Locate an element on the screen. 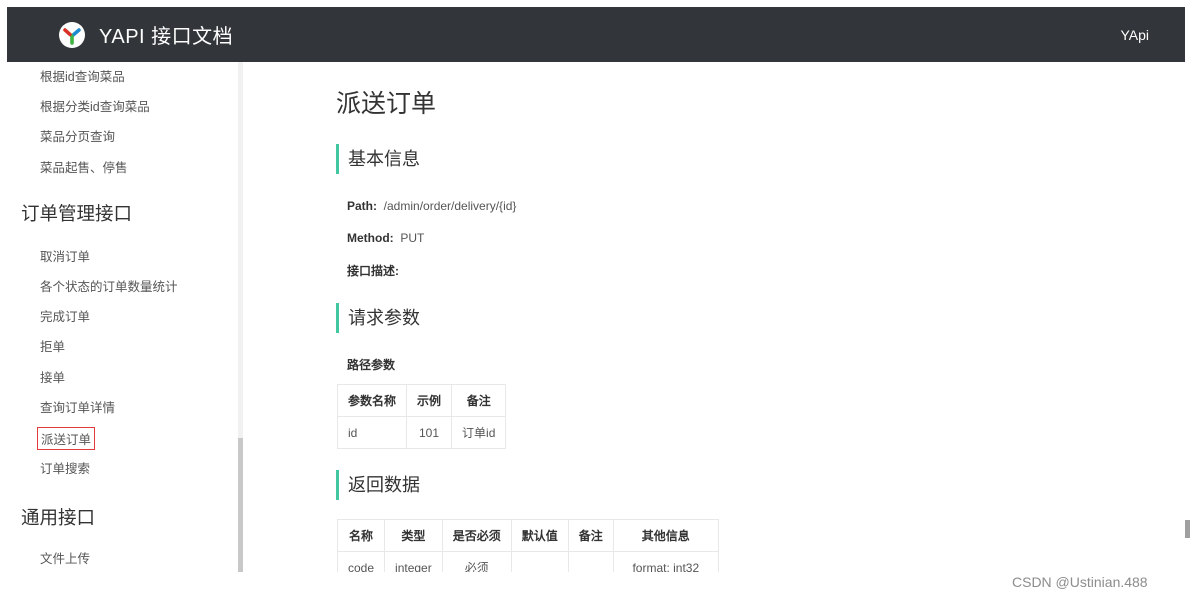 The width and height of the screenshot is (1195, 599). sidebar-item-order-detail: 查询订单详情 is located at coordinates (77, 406).